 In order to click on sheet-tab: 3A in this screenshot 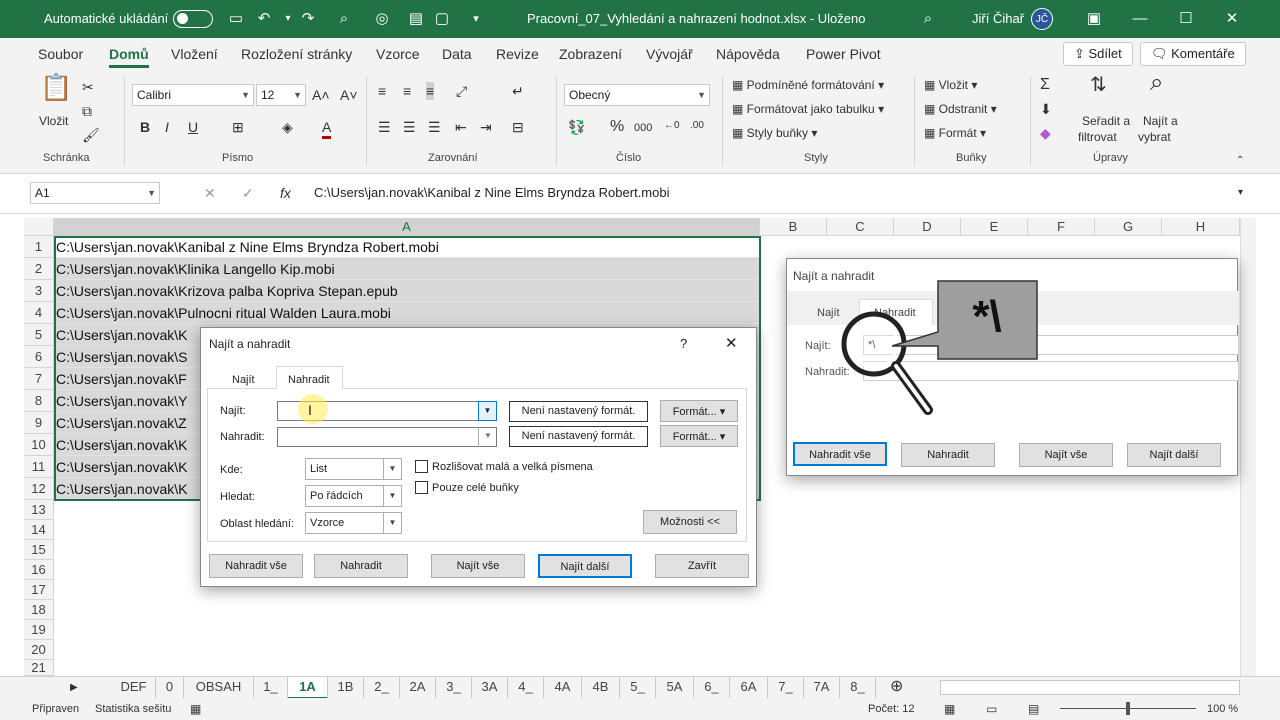, I will do `click(490, 688)`.